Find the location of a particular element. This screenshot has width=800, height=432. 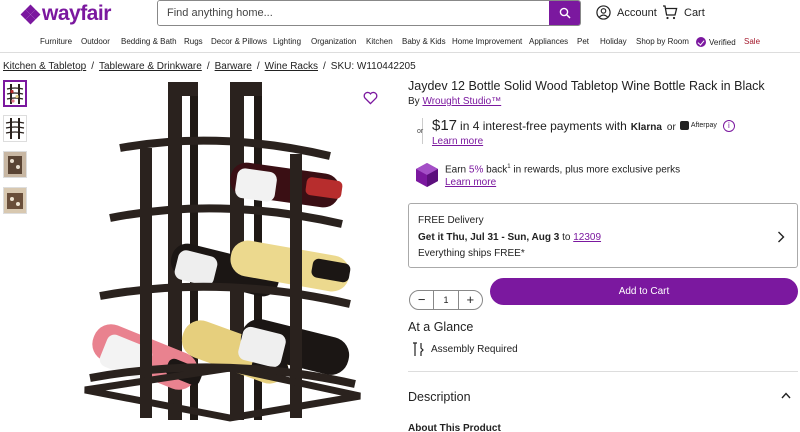

quantity-value: 1 is located at coordinates (446, 300).